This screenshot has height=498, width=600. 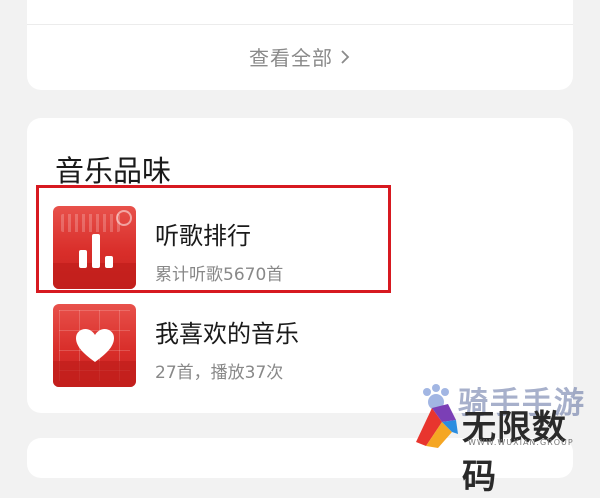 I want to click on watermark-brand-sub: WWW.WUXIAN.GROUP, so click(x=521, y=442).